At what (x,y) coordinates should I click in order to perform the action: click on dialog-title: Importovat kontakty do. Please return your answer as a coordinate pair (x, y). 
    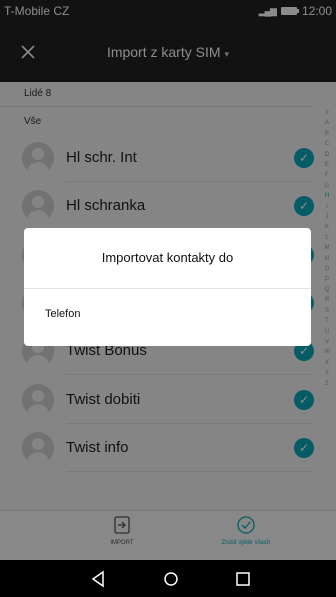
    Looking at the image, I should click on (167, 257).